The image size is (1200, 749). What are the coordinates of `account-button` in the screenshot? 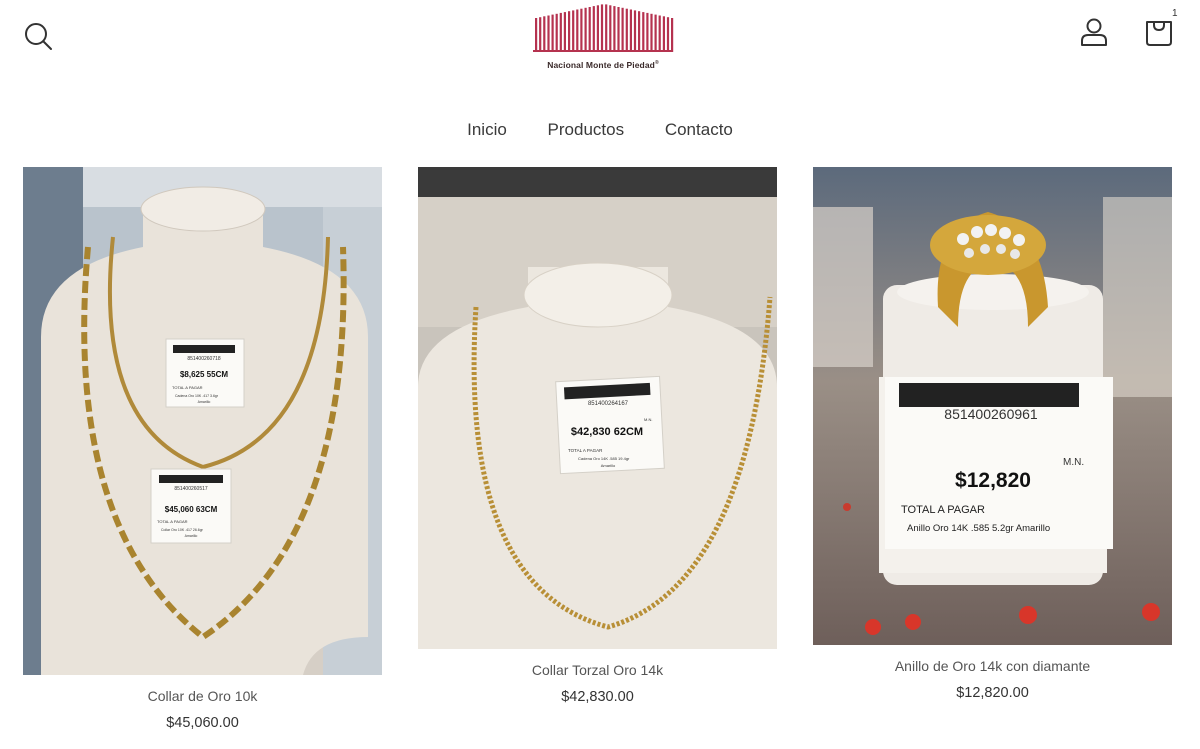 It's located at (1094, 32).